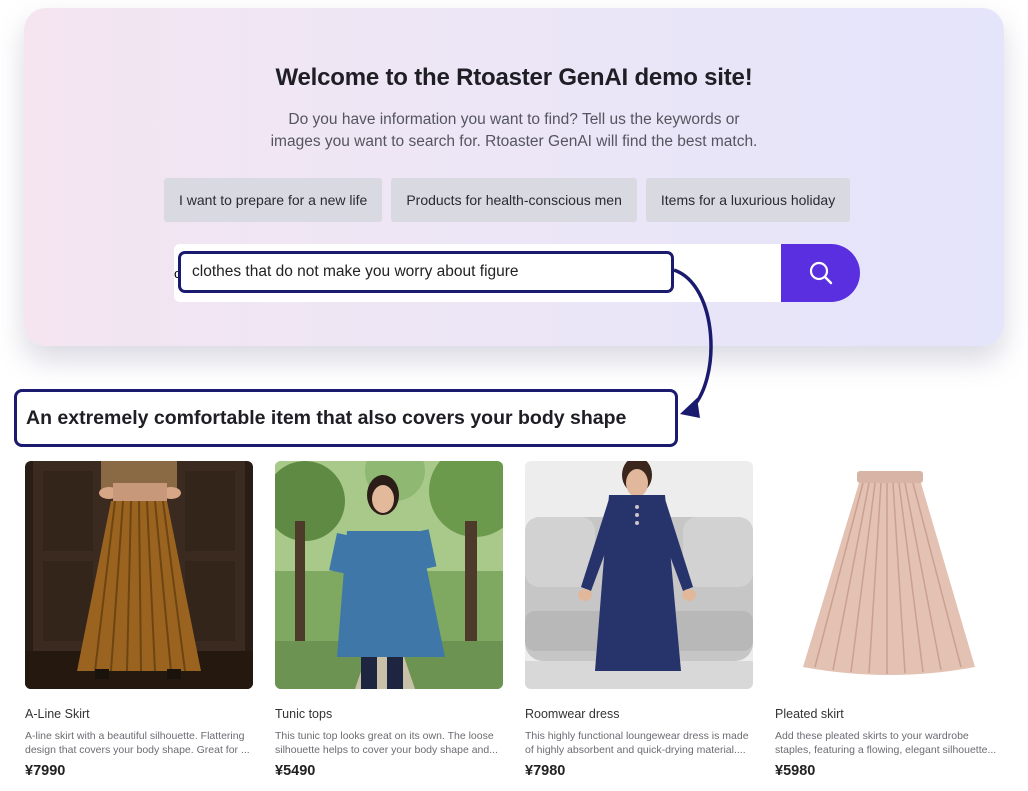 The height and width of the screenshot is (791, 1028). Describe the element at coordinates (139, 714) in the screenshot. I see `product-name: A-Line Skirt` at that location.